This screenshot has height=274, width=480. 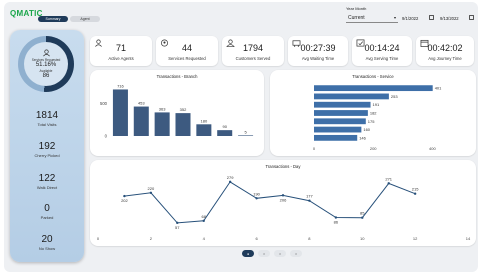 What do you see at coordinates (106, 136) in the screenshot?
I see `y-tick-label: 0` at bounding box center [106, 136].